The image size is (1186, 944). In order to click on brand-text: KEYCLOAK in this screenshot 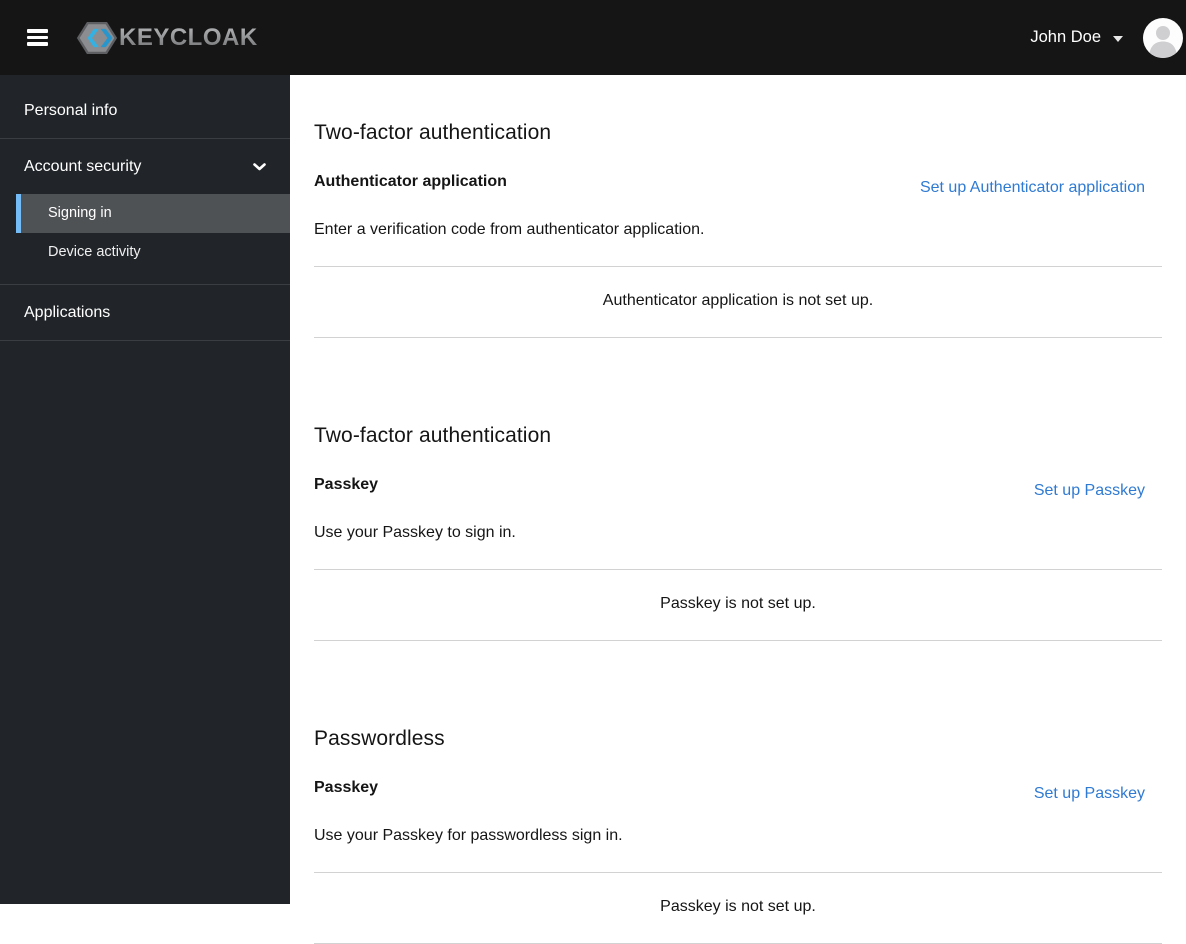, I will do `click(188, 37)`.